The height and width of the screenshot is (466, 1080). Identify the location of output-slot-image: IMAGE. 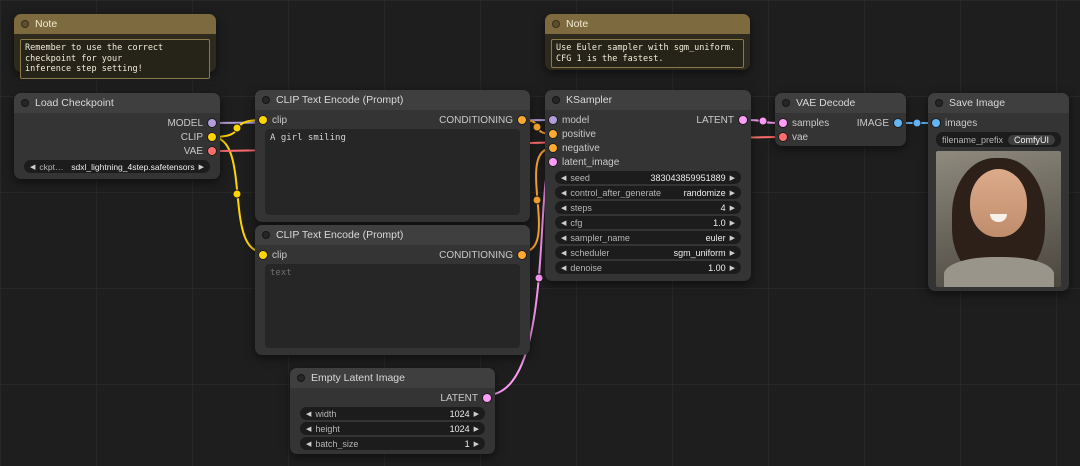
(879, 123).